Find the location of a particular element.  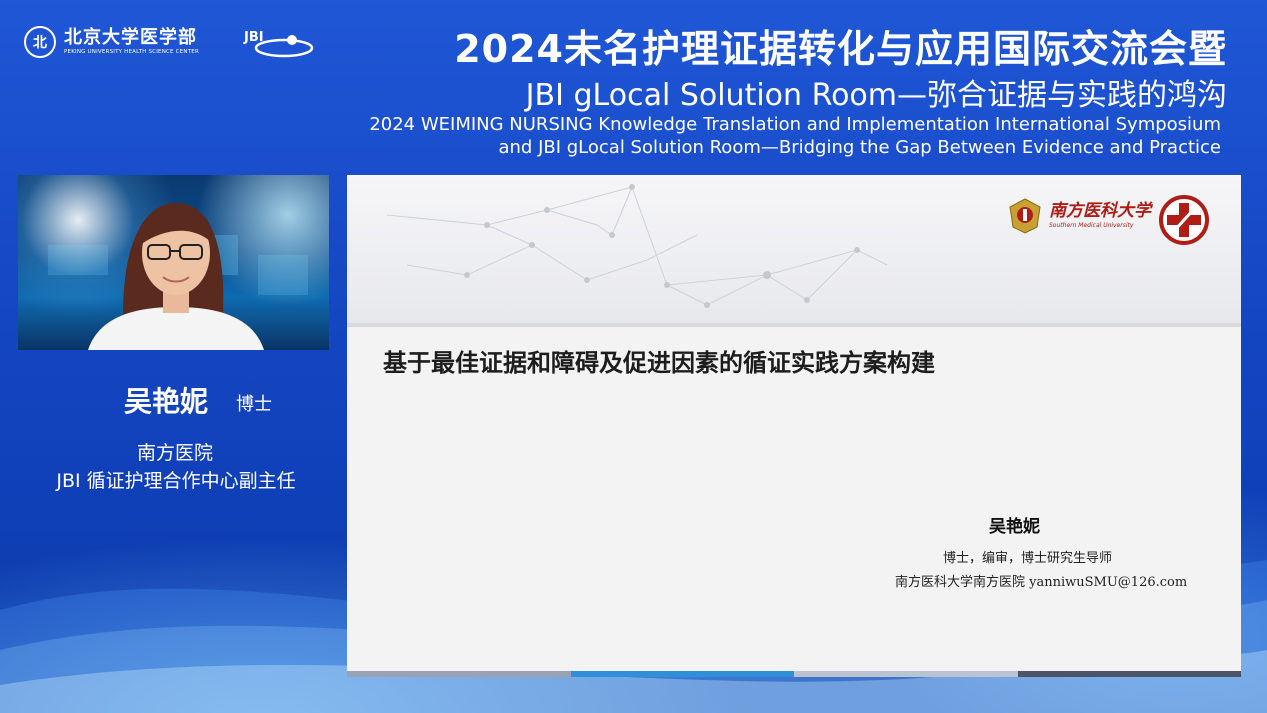

slide-footer-bar is located at coordinates (794, 674).